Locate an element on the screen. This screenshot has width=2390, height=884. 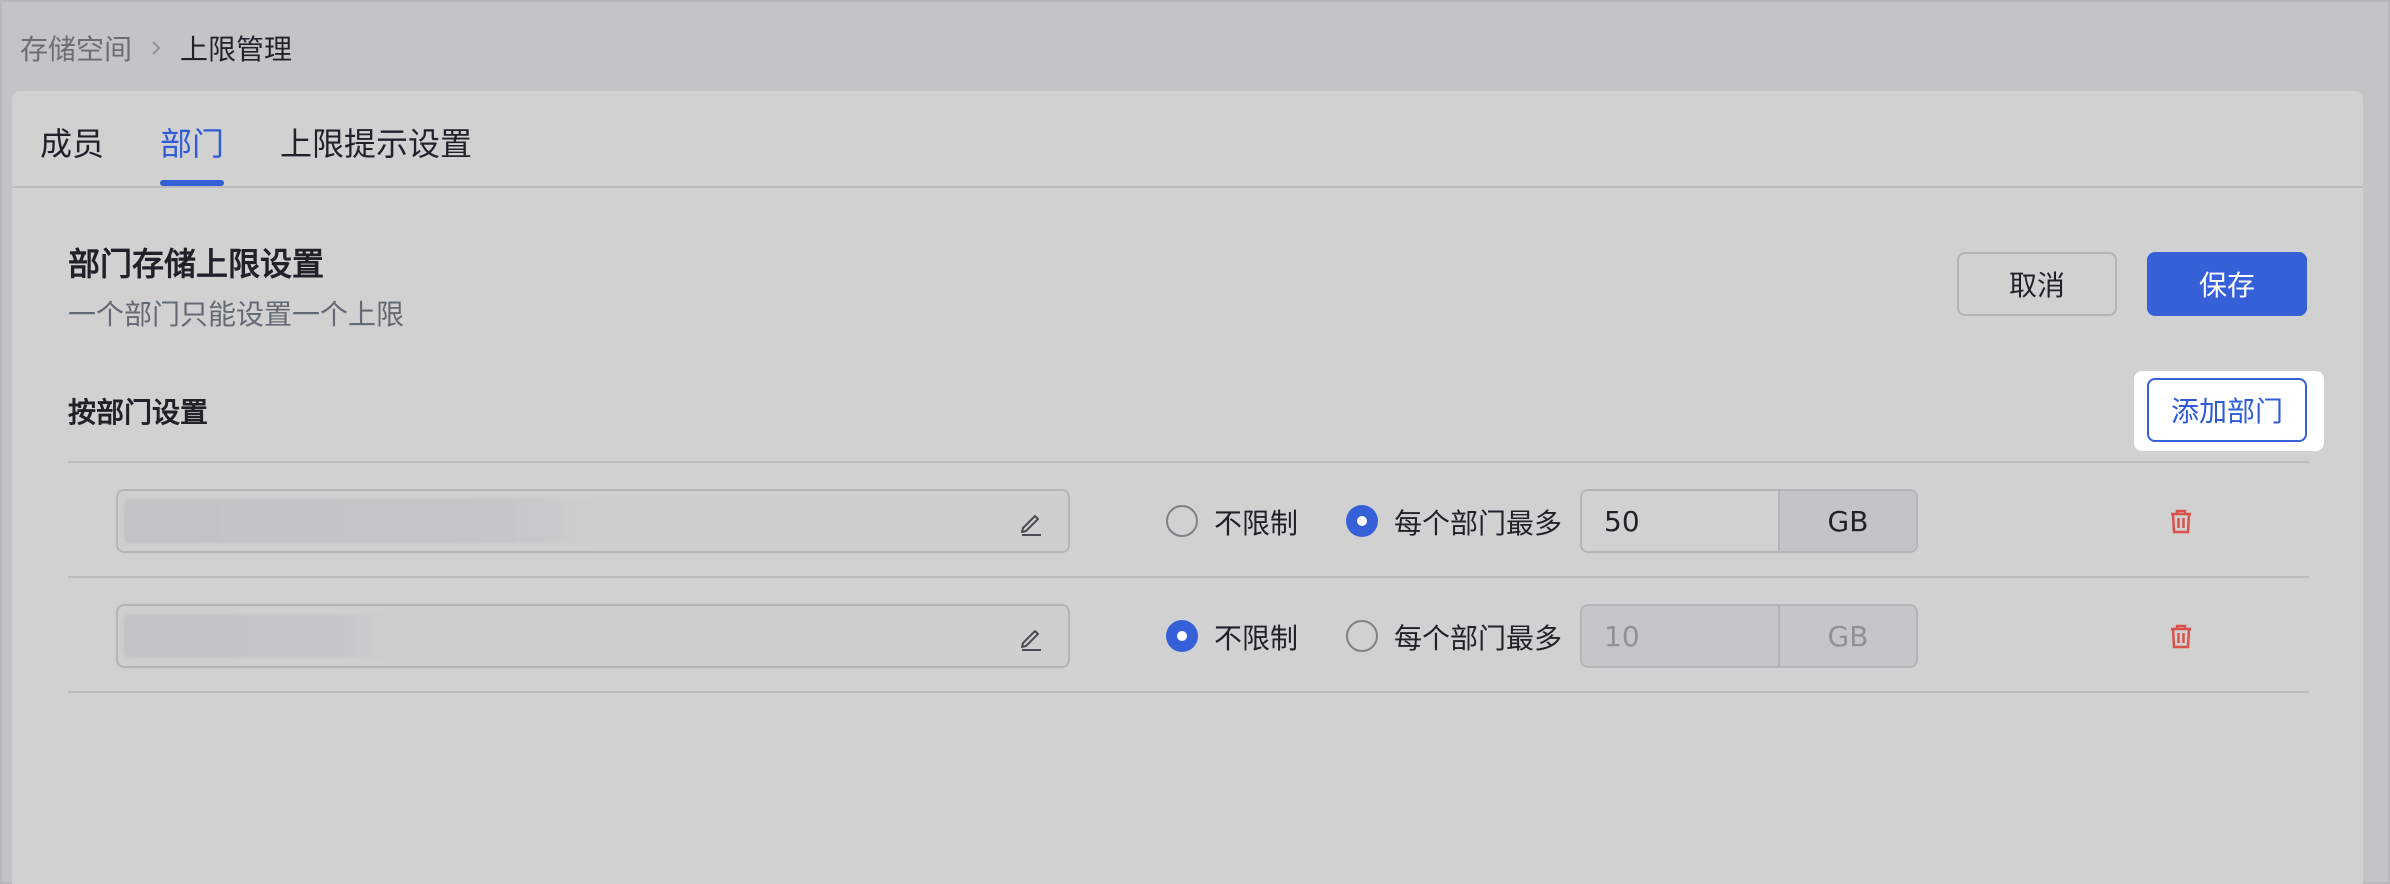
chevron-right-icon is located at coordinates (156, 48).